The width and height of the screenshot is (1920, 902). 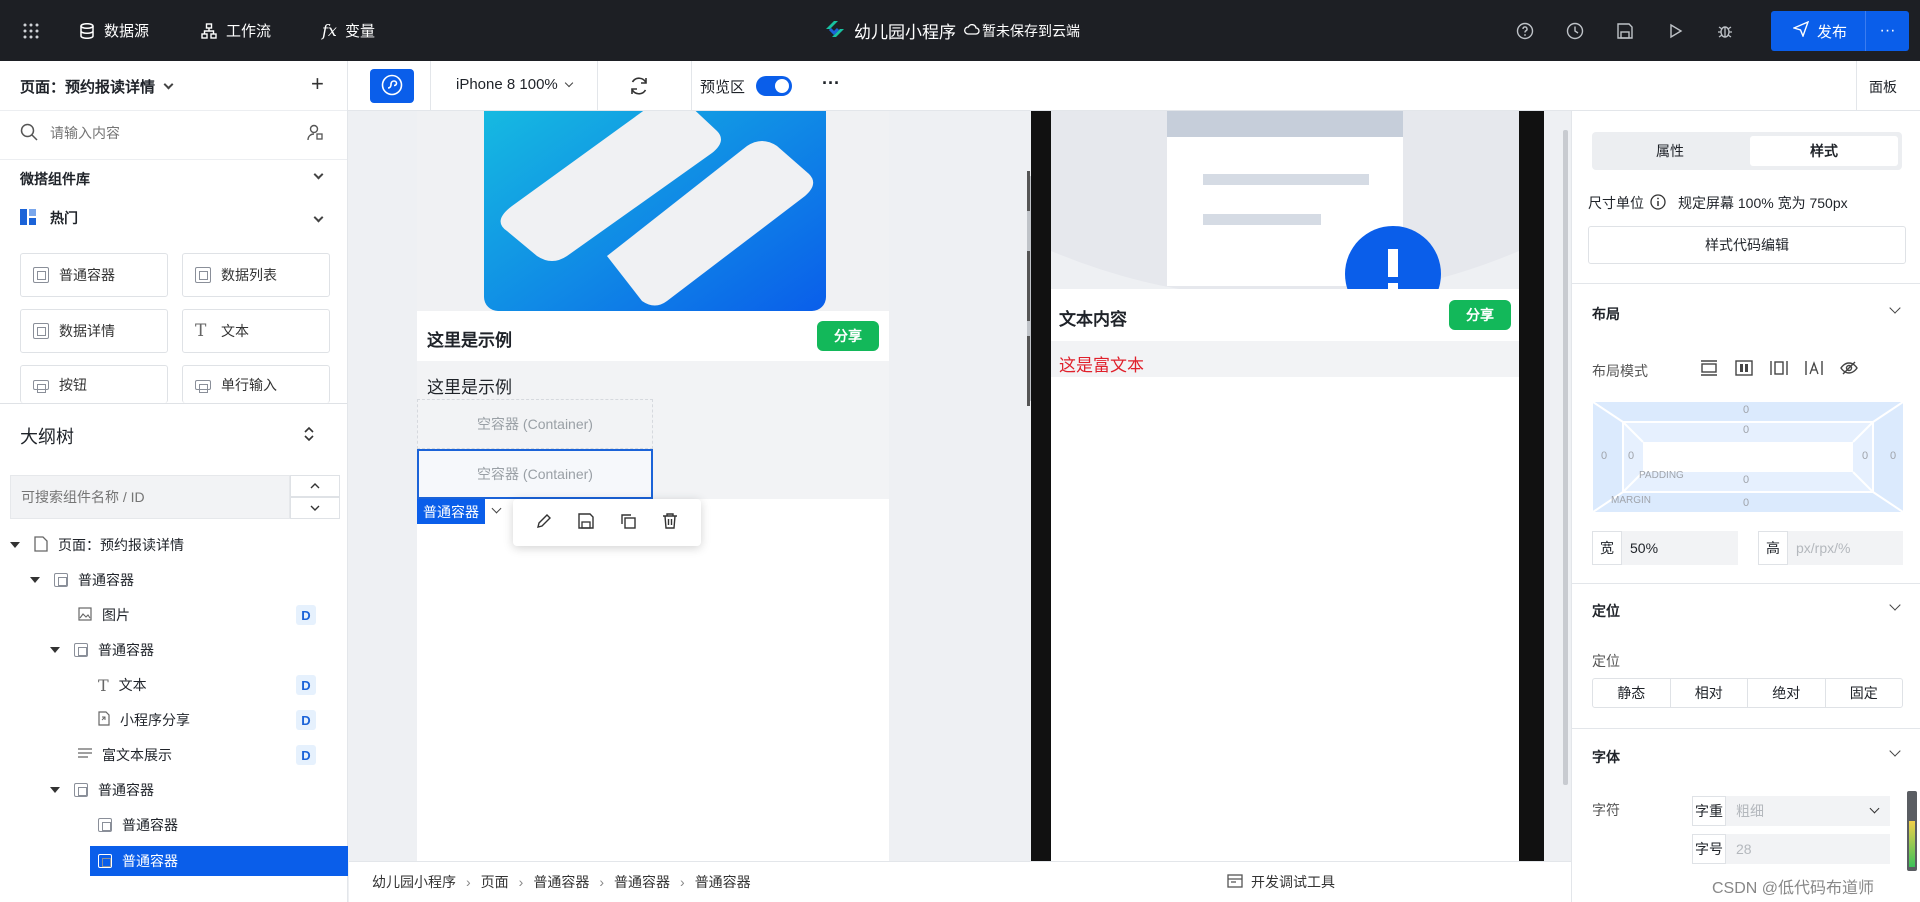 I want to click on outline-up-button, so click(x=315, y=486).